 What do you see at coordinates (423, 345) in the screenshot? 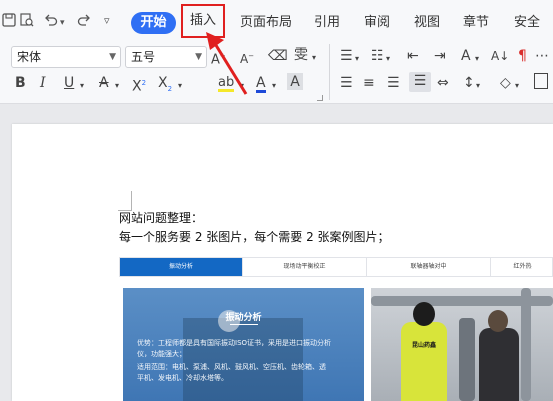
I see `vest-text: 昆山药鑫` at bounding box center [423, 345].